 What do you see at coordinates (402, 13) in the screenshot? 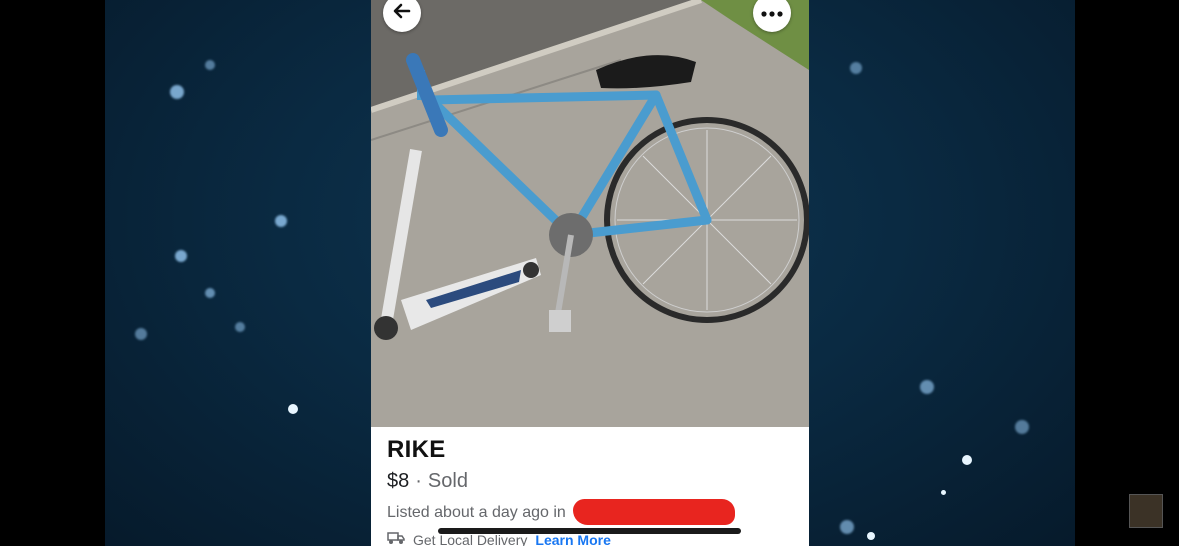
I see `arrow-left-icon` at bounding box center [402, 13].